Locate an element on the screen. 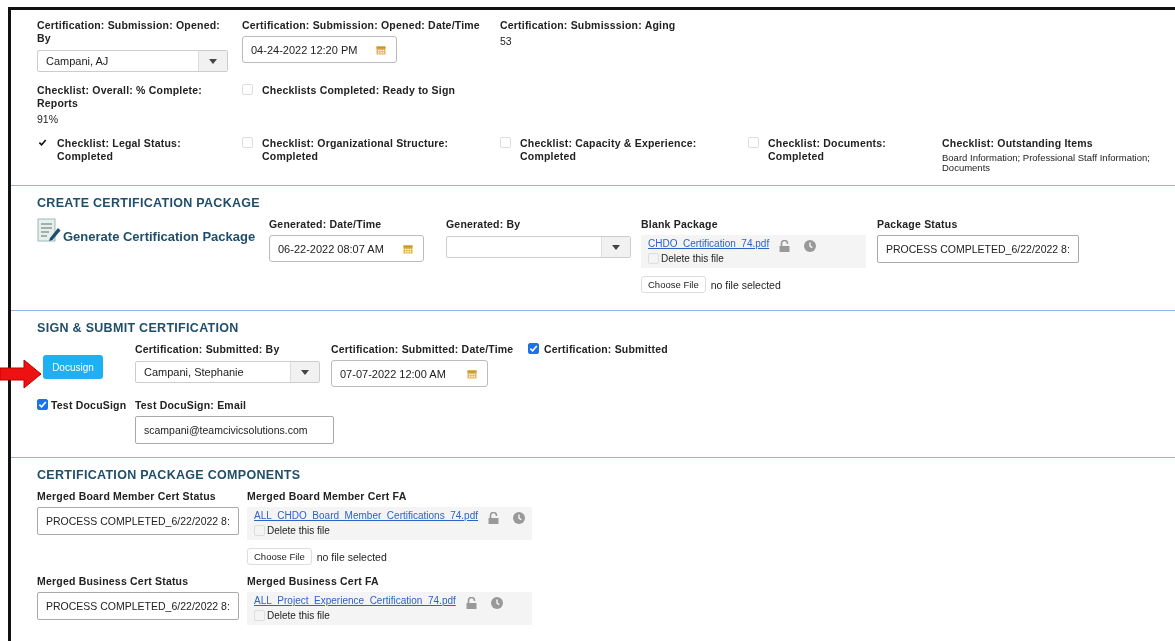  checkbox-label: Checklist: Legal Status: Completed is located at coordinates (119, 150).